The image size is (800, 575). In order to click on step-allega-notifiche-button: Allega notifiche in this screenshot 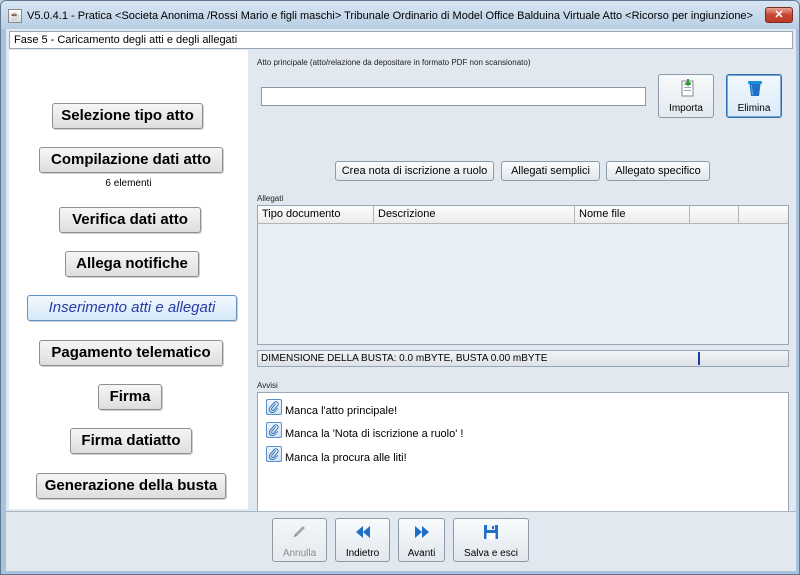, I will do `click(132, 264)`.